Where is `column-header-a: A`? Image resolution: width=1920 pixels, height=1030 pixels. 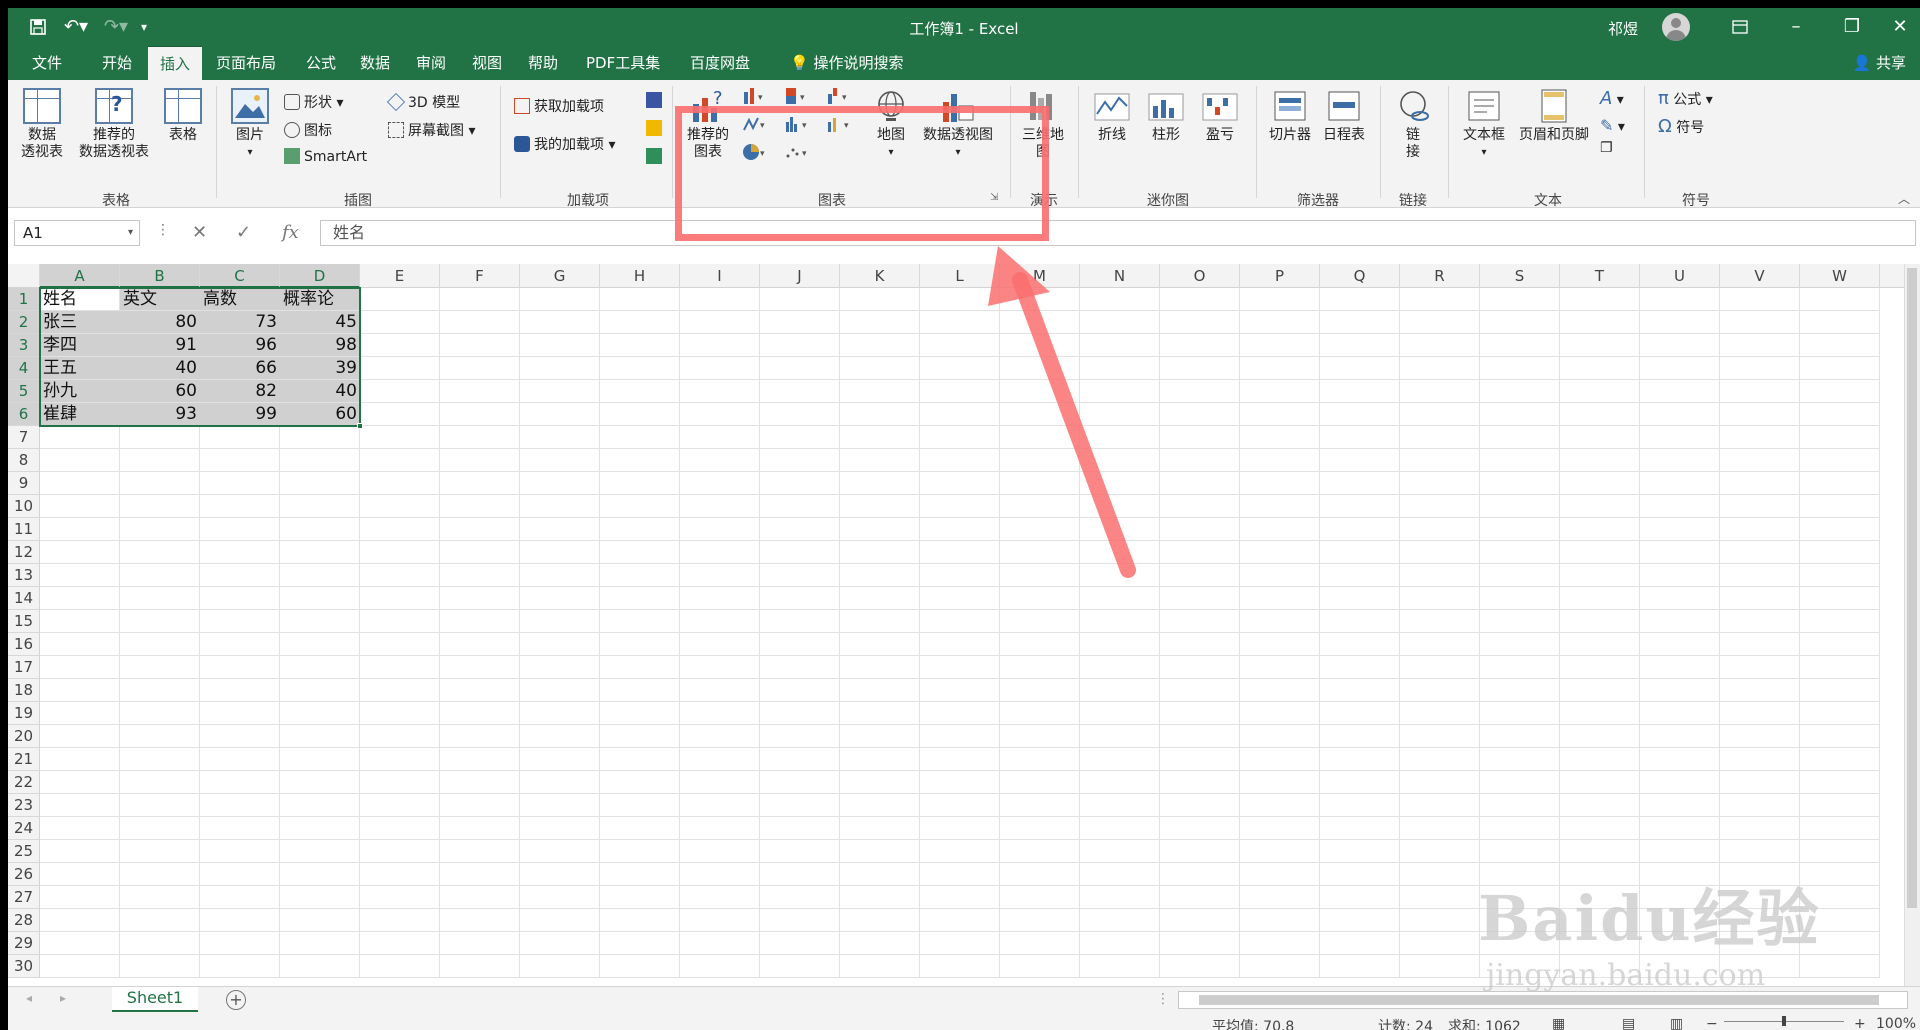
column-header-a: A is located at coordinates (80, 276).